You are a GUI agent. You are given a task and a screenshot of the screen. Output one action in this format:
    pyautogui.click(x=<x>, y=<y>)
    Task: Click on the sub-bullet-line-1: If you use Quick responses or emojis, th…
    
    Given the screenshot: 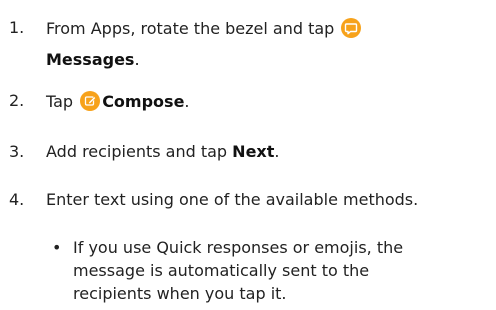 What is the action you would take?
    pyautogui.click(x=238, y=247)
    